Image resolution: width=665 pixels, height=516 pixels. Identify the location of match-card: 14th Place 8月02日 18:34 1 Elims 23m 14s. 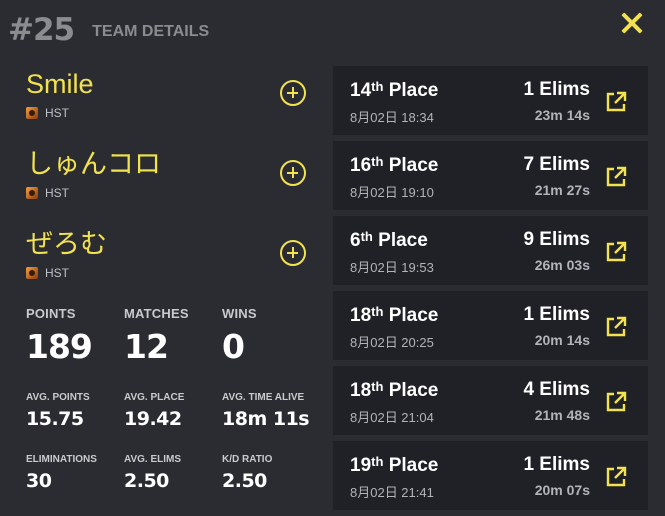
(490, 100).